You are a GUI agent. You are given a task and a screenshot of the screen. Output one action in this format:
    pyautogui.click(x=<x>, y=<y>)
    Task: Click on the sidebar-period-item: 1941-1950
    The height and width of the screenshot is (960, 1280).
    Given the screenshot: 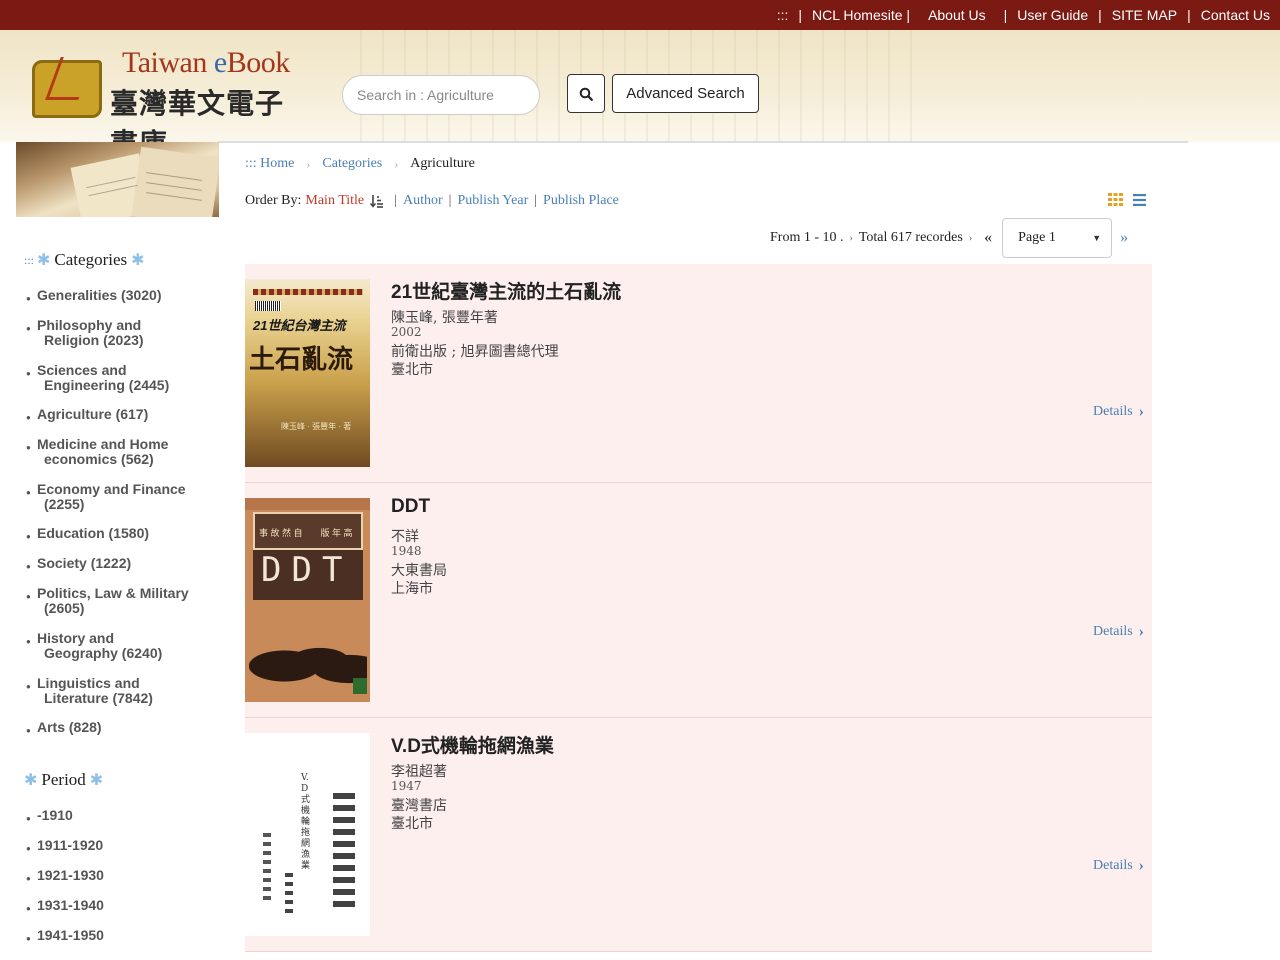 What is the action you would take?
    pyautogui.click(x=65, y=937)
    